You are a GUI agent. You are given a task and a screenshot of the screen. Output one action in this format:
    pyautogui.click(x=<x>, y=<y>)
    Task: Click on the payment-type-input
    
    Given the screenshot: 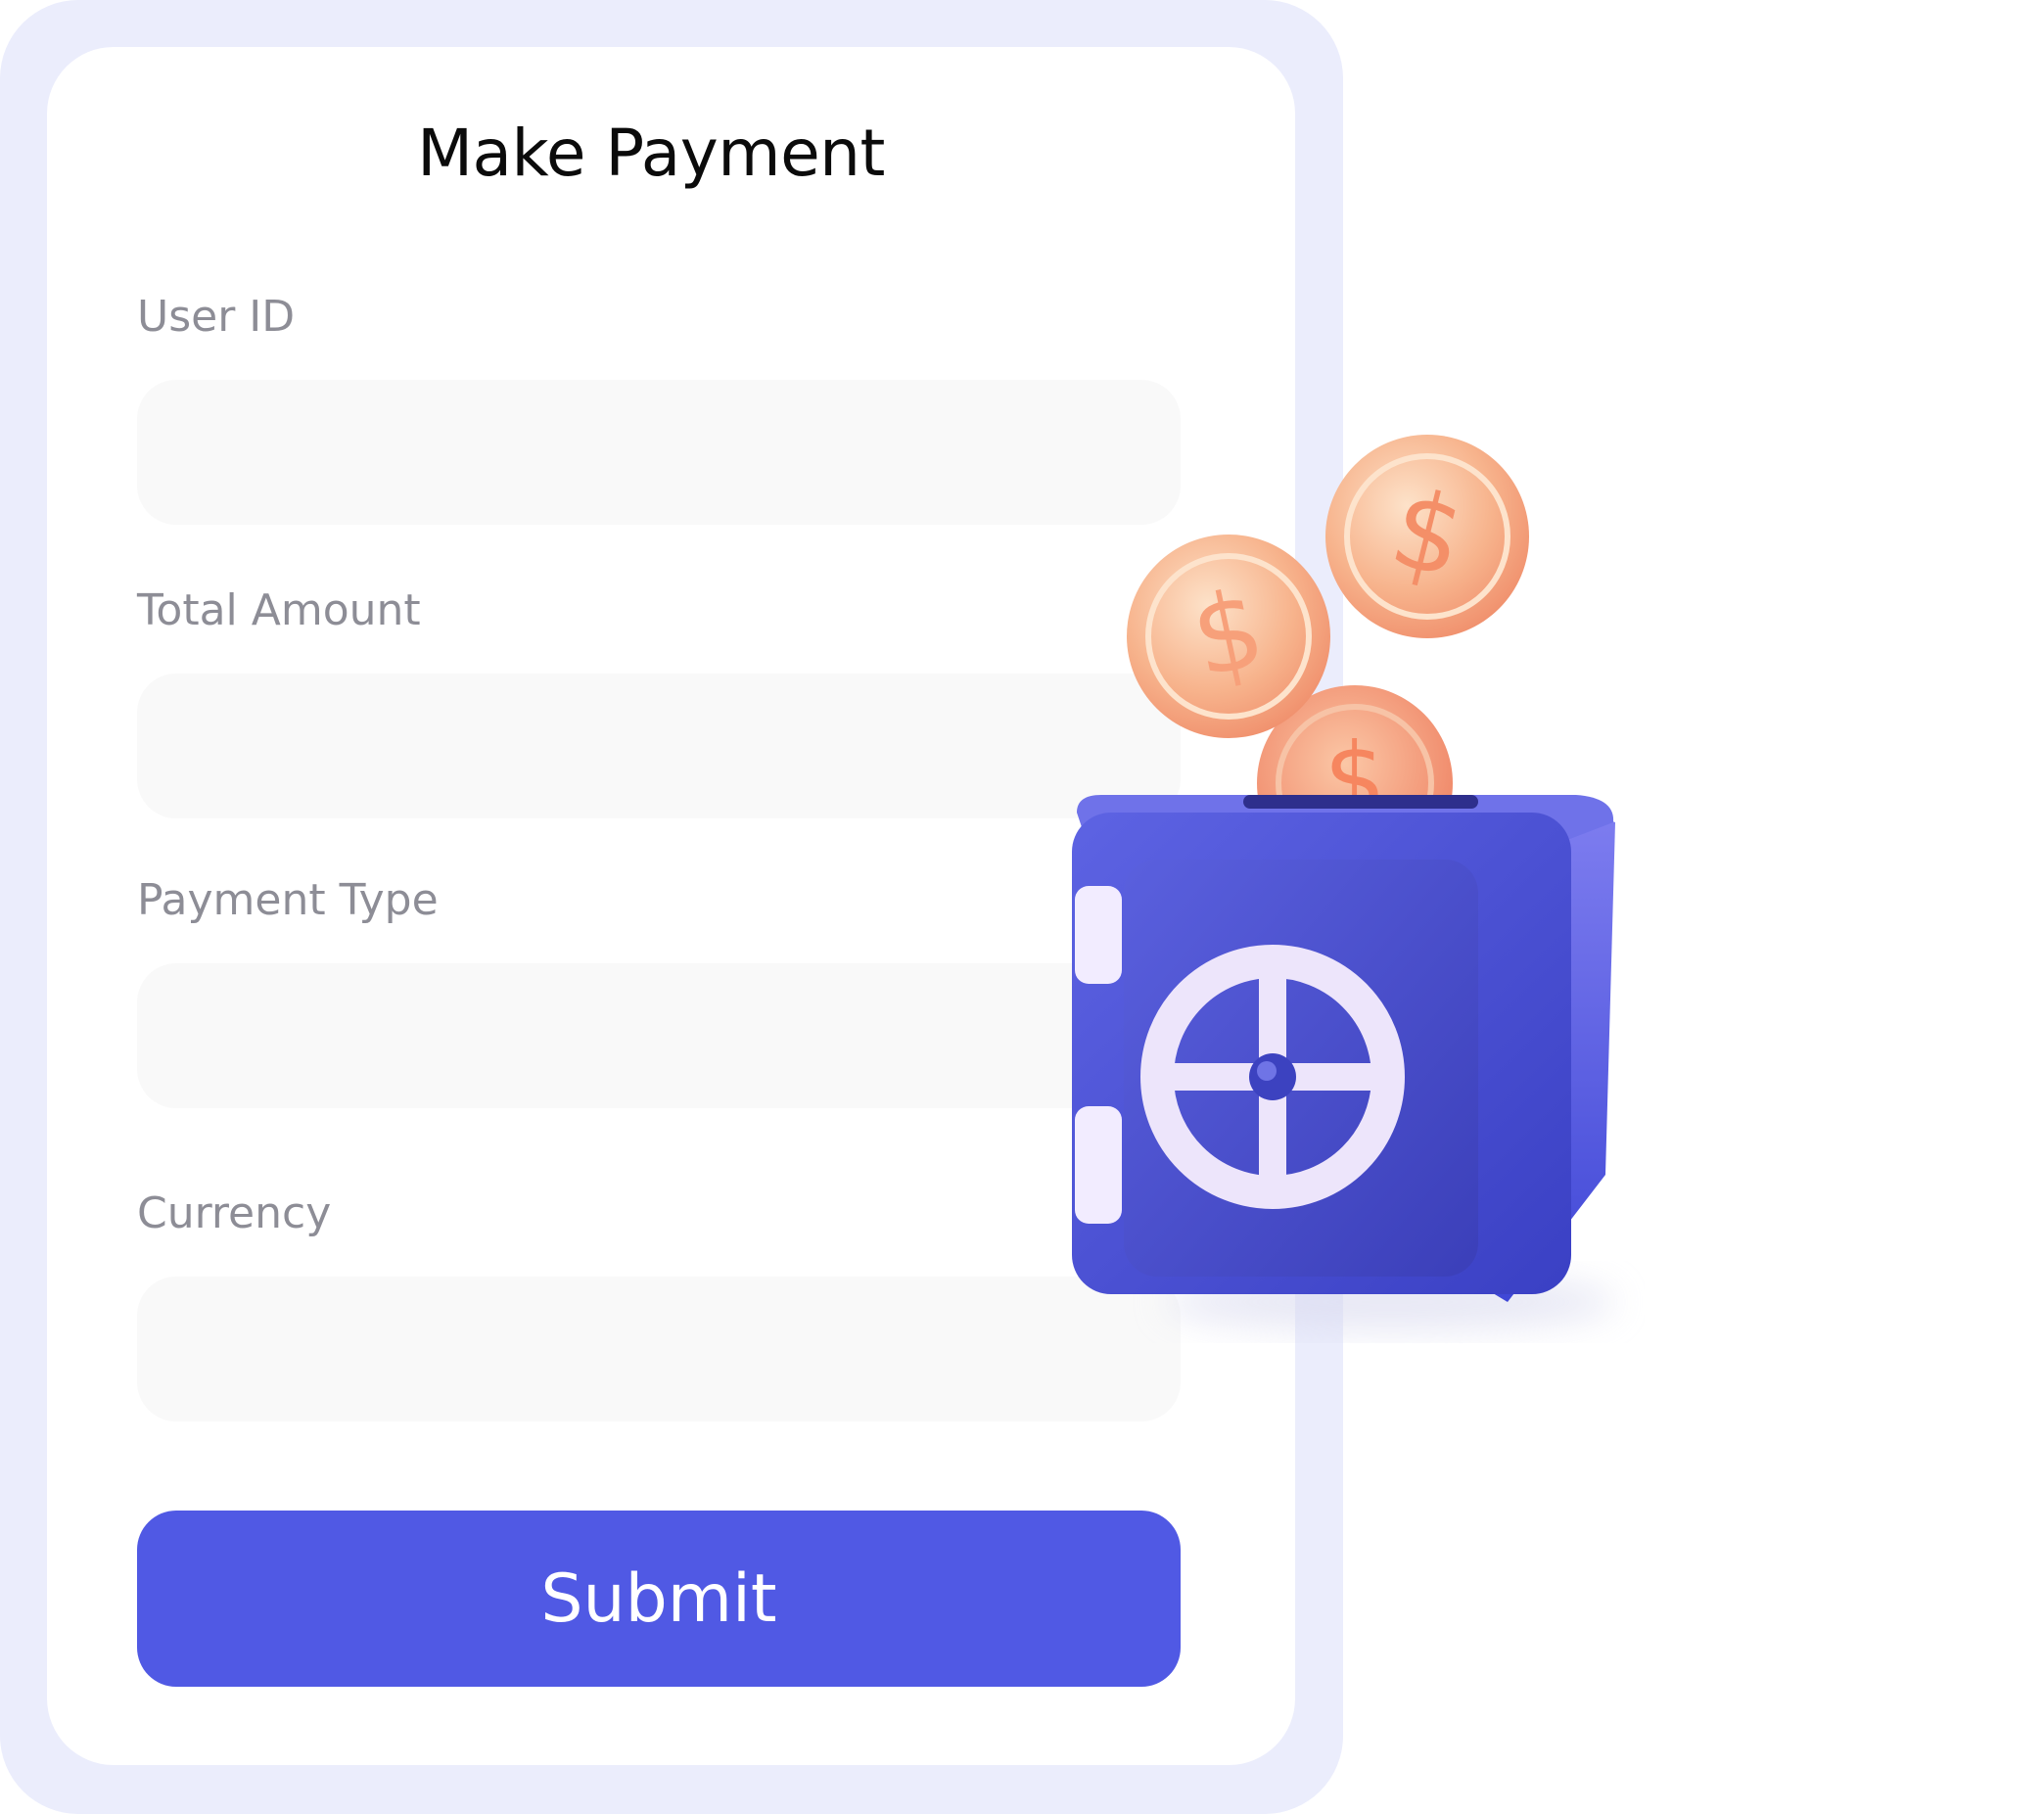 What is the action you would take?
    pyautogui.click(x=659, y=1035)
    